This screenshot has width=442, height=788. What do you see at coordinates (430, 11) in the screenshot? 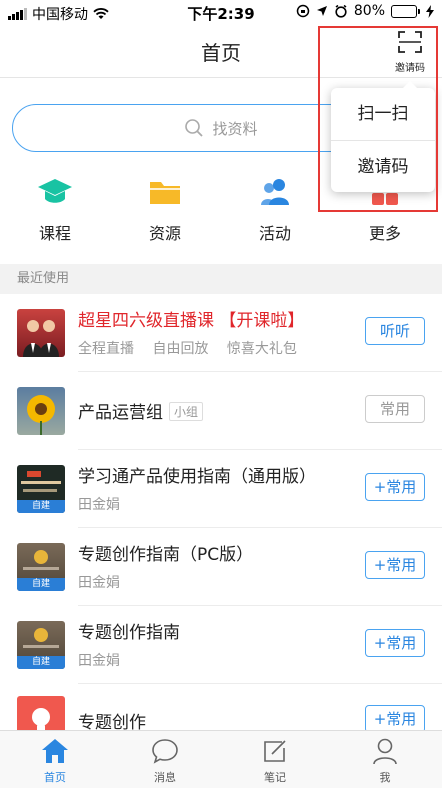
I see `charging-bolt-icon` at bounding box center [430, 11].